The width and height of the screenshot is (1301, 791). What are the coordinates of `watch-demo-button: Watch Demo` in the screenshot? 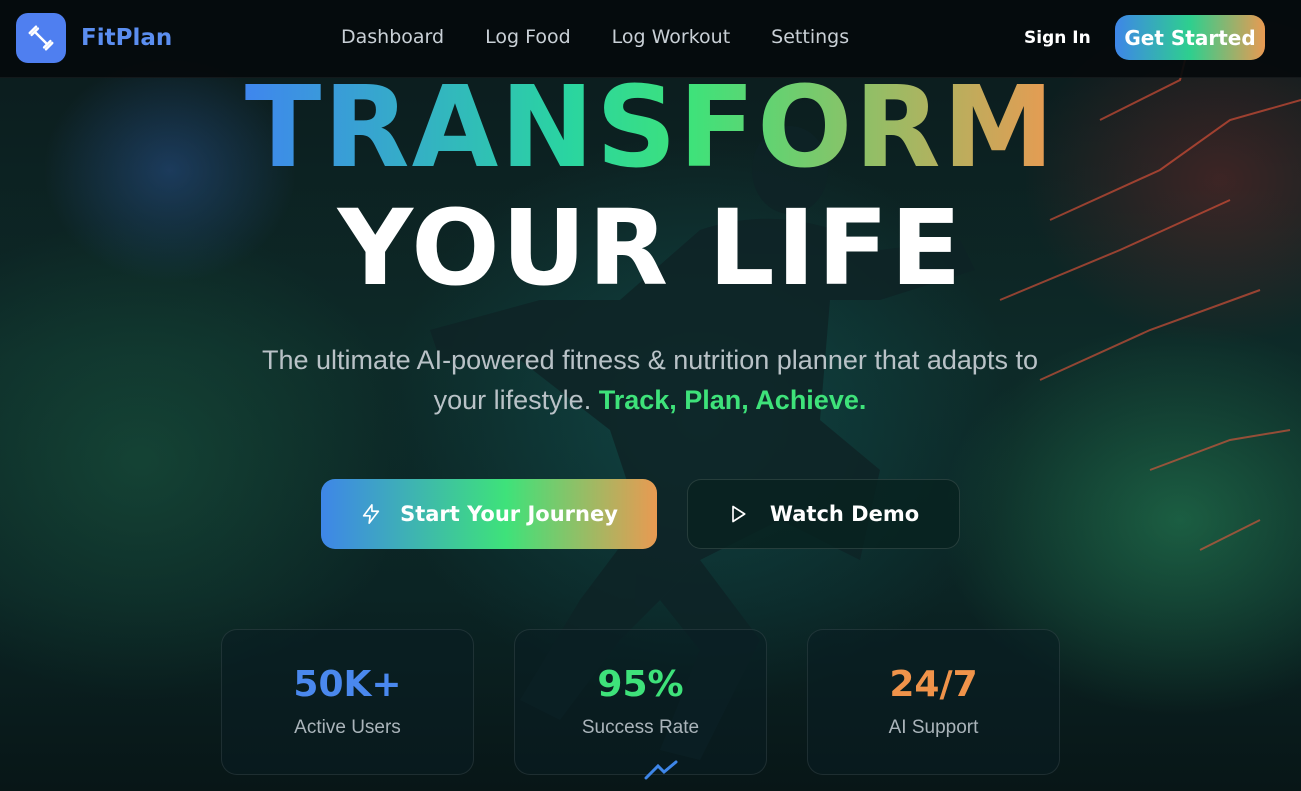 It's located at (823, 514).